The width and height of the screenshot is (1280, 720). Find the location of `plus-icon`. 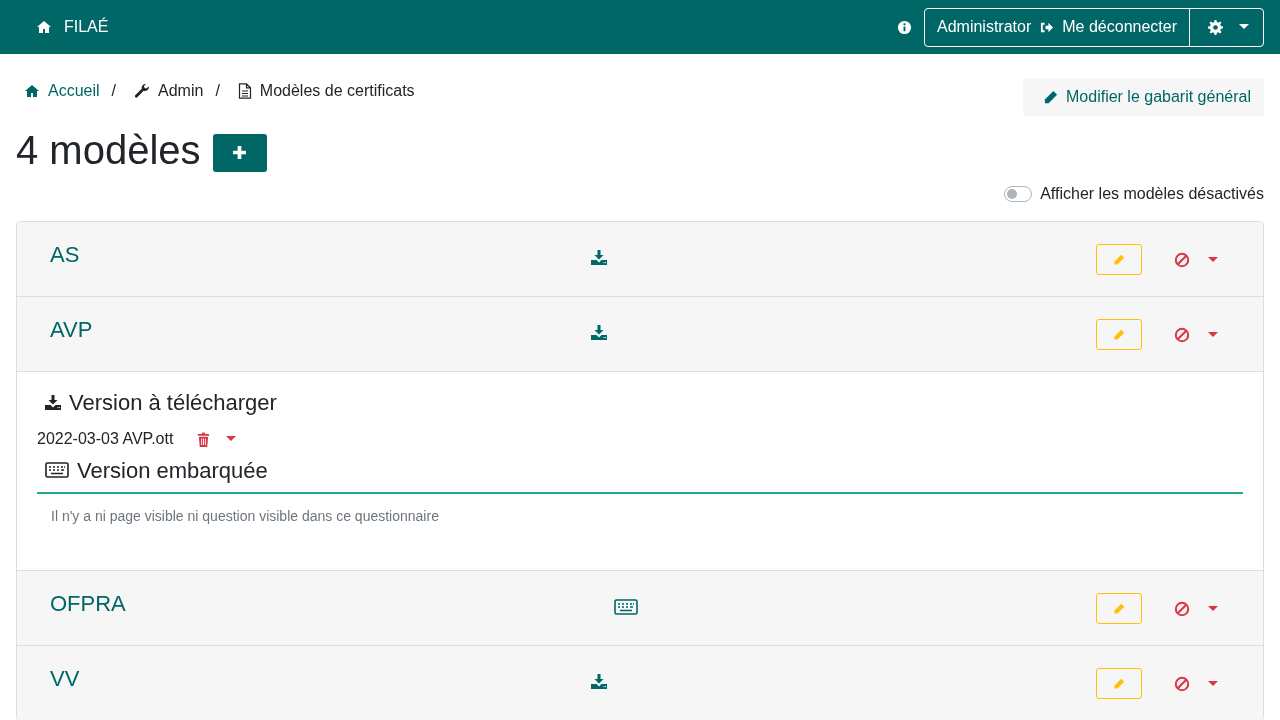

plus-icon is located at coordinates (240, 152).